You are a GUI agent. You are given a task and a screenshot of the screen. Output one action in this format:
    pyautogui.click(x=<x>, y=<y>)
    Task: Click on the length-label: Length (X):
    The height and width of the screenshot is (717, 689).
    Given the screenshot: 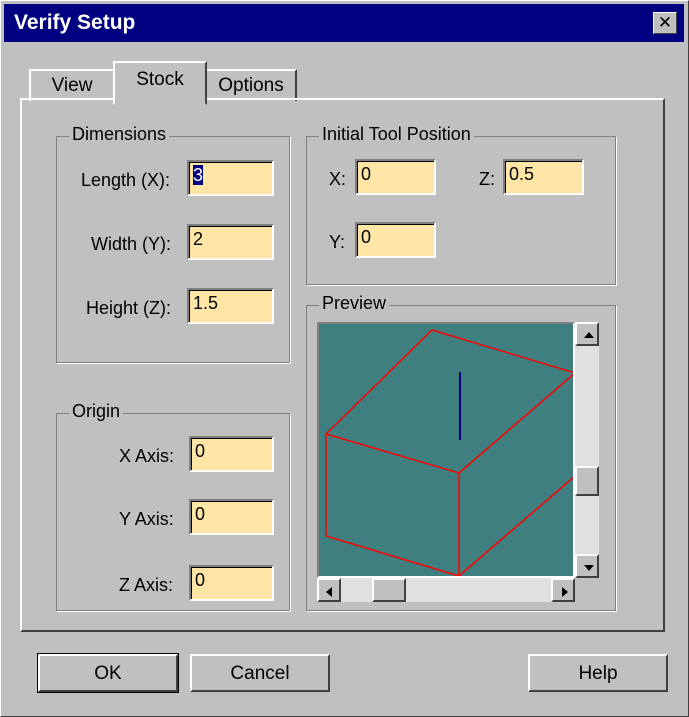 What is the action you would take?
    pyautogui.click(x=126, y=180)
    